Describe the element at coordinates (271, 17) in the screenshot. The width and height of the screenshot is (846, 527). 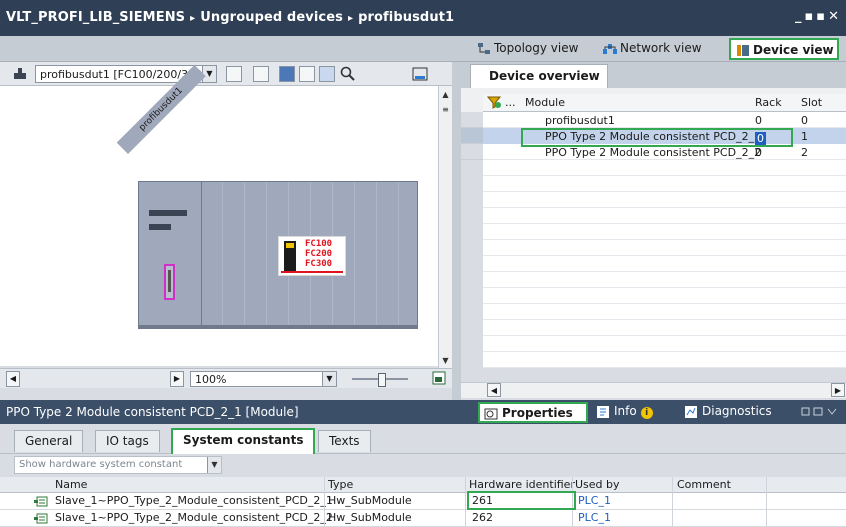
I see `breadcrumb-group: Ungrouped devices` at that location.